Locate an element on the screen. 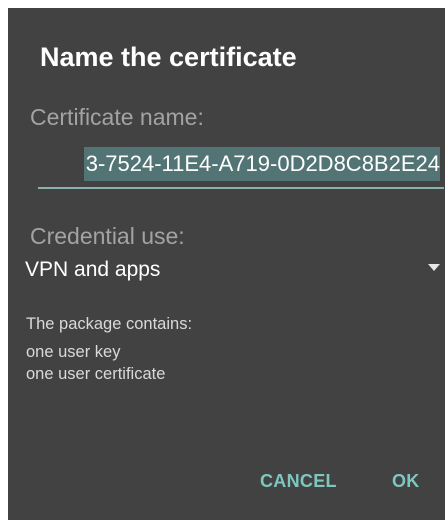 The height and width of the screenshot is (527, 445). ok-button: OK is located at coordinates (406, 481).